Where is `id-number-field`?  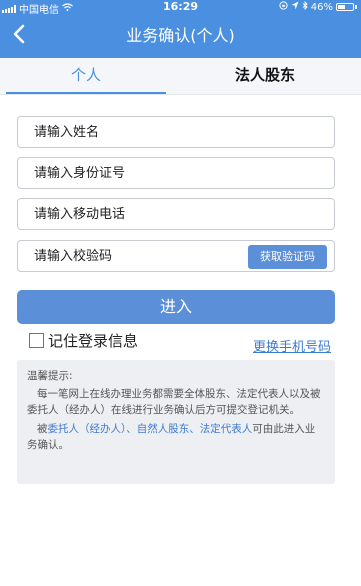 id-number-field is located at coordinates (176, 173).